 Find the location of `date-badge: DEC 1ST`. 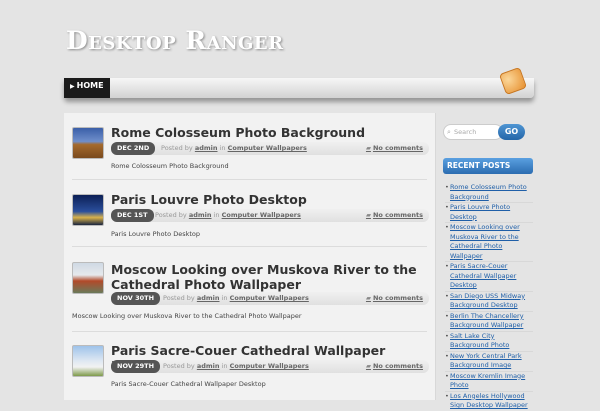

date-badge: DEC 1ST is located at coordinates (132, 215).